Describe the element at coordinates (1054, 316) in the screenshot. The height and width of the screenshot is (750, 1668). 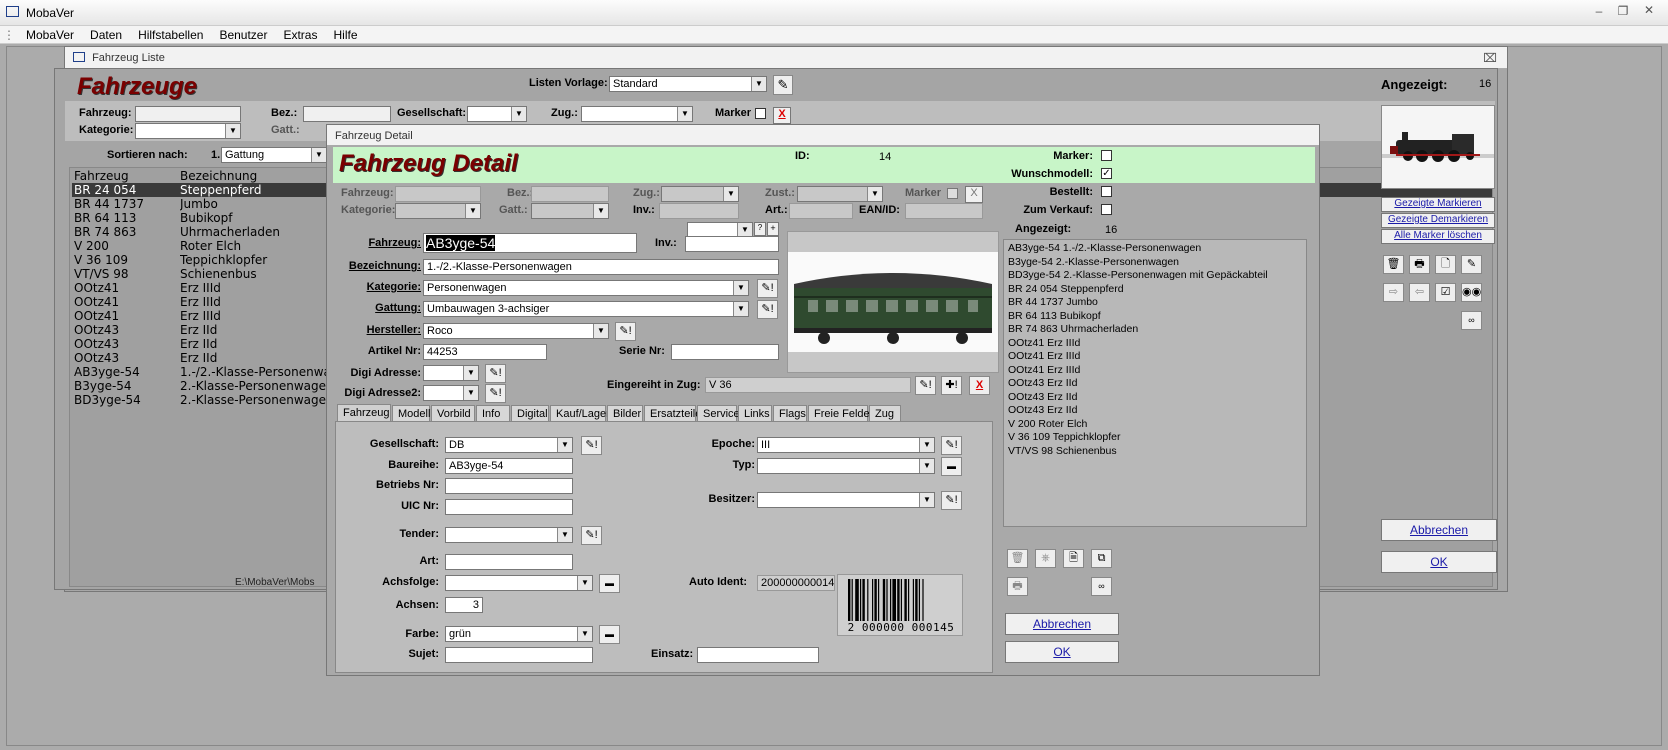
I see `related-item: BR 64 113 Bubikopf` at that location.